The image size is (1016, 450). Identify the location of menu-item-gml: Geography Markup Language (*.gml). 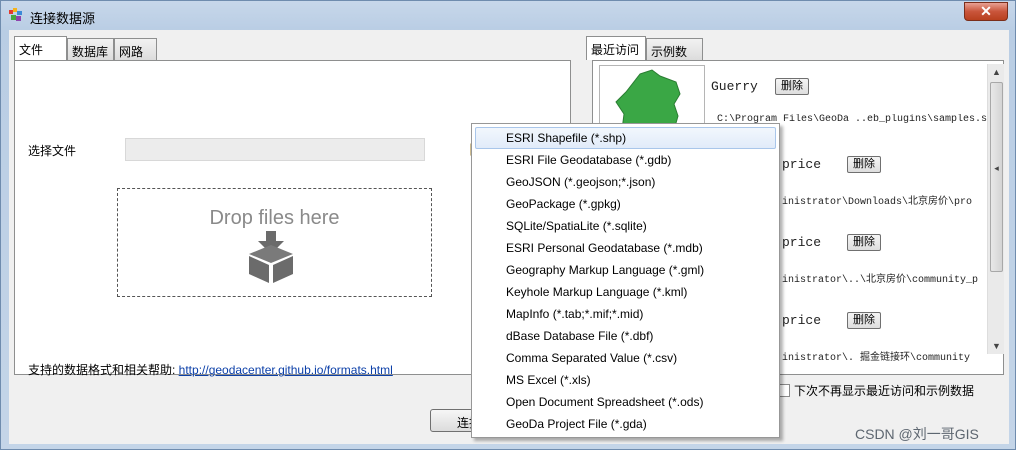
(625, 270).